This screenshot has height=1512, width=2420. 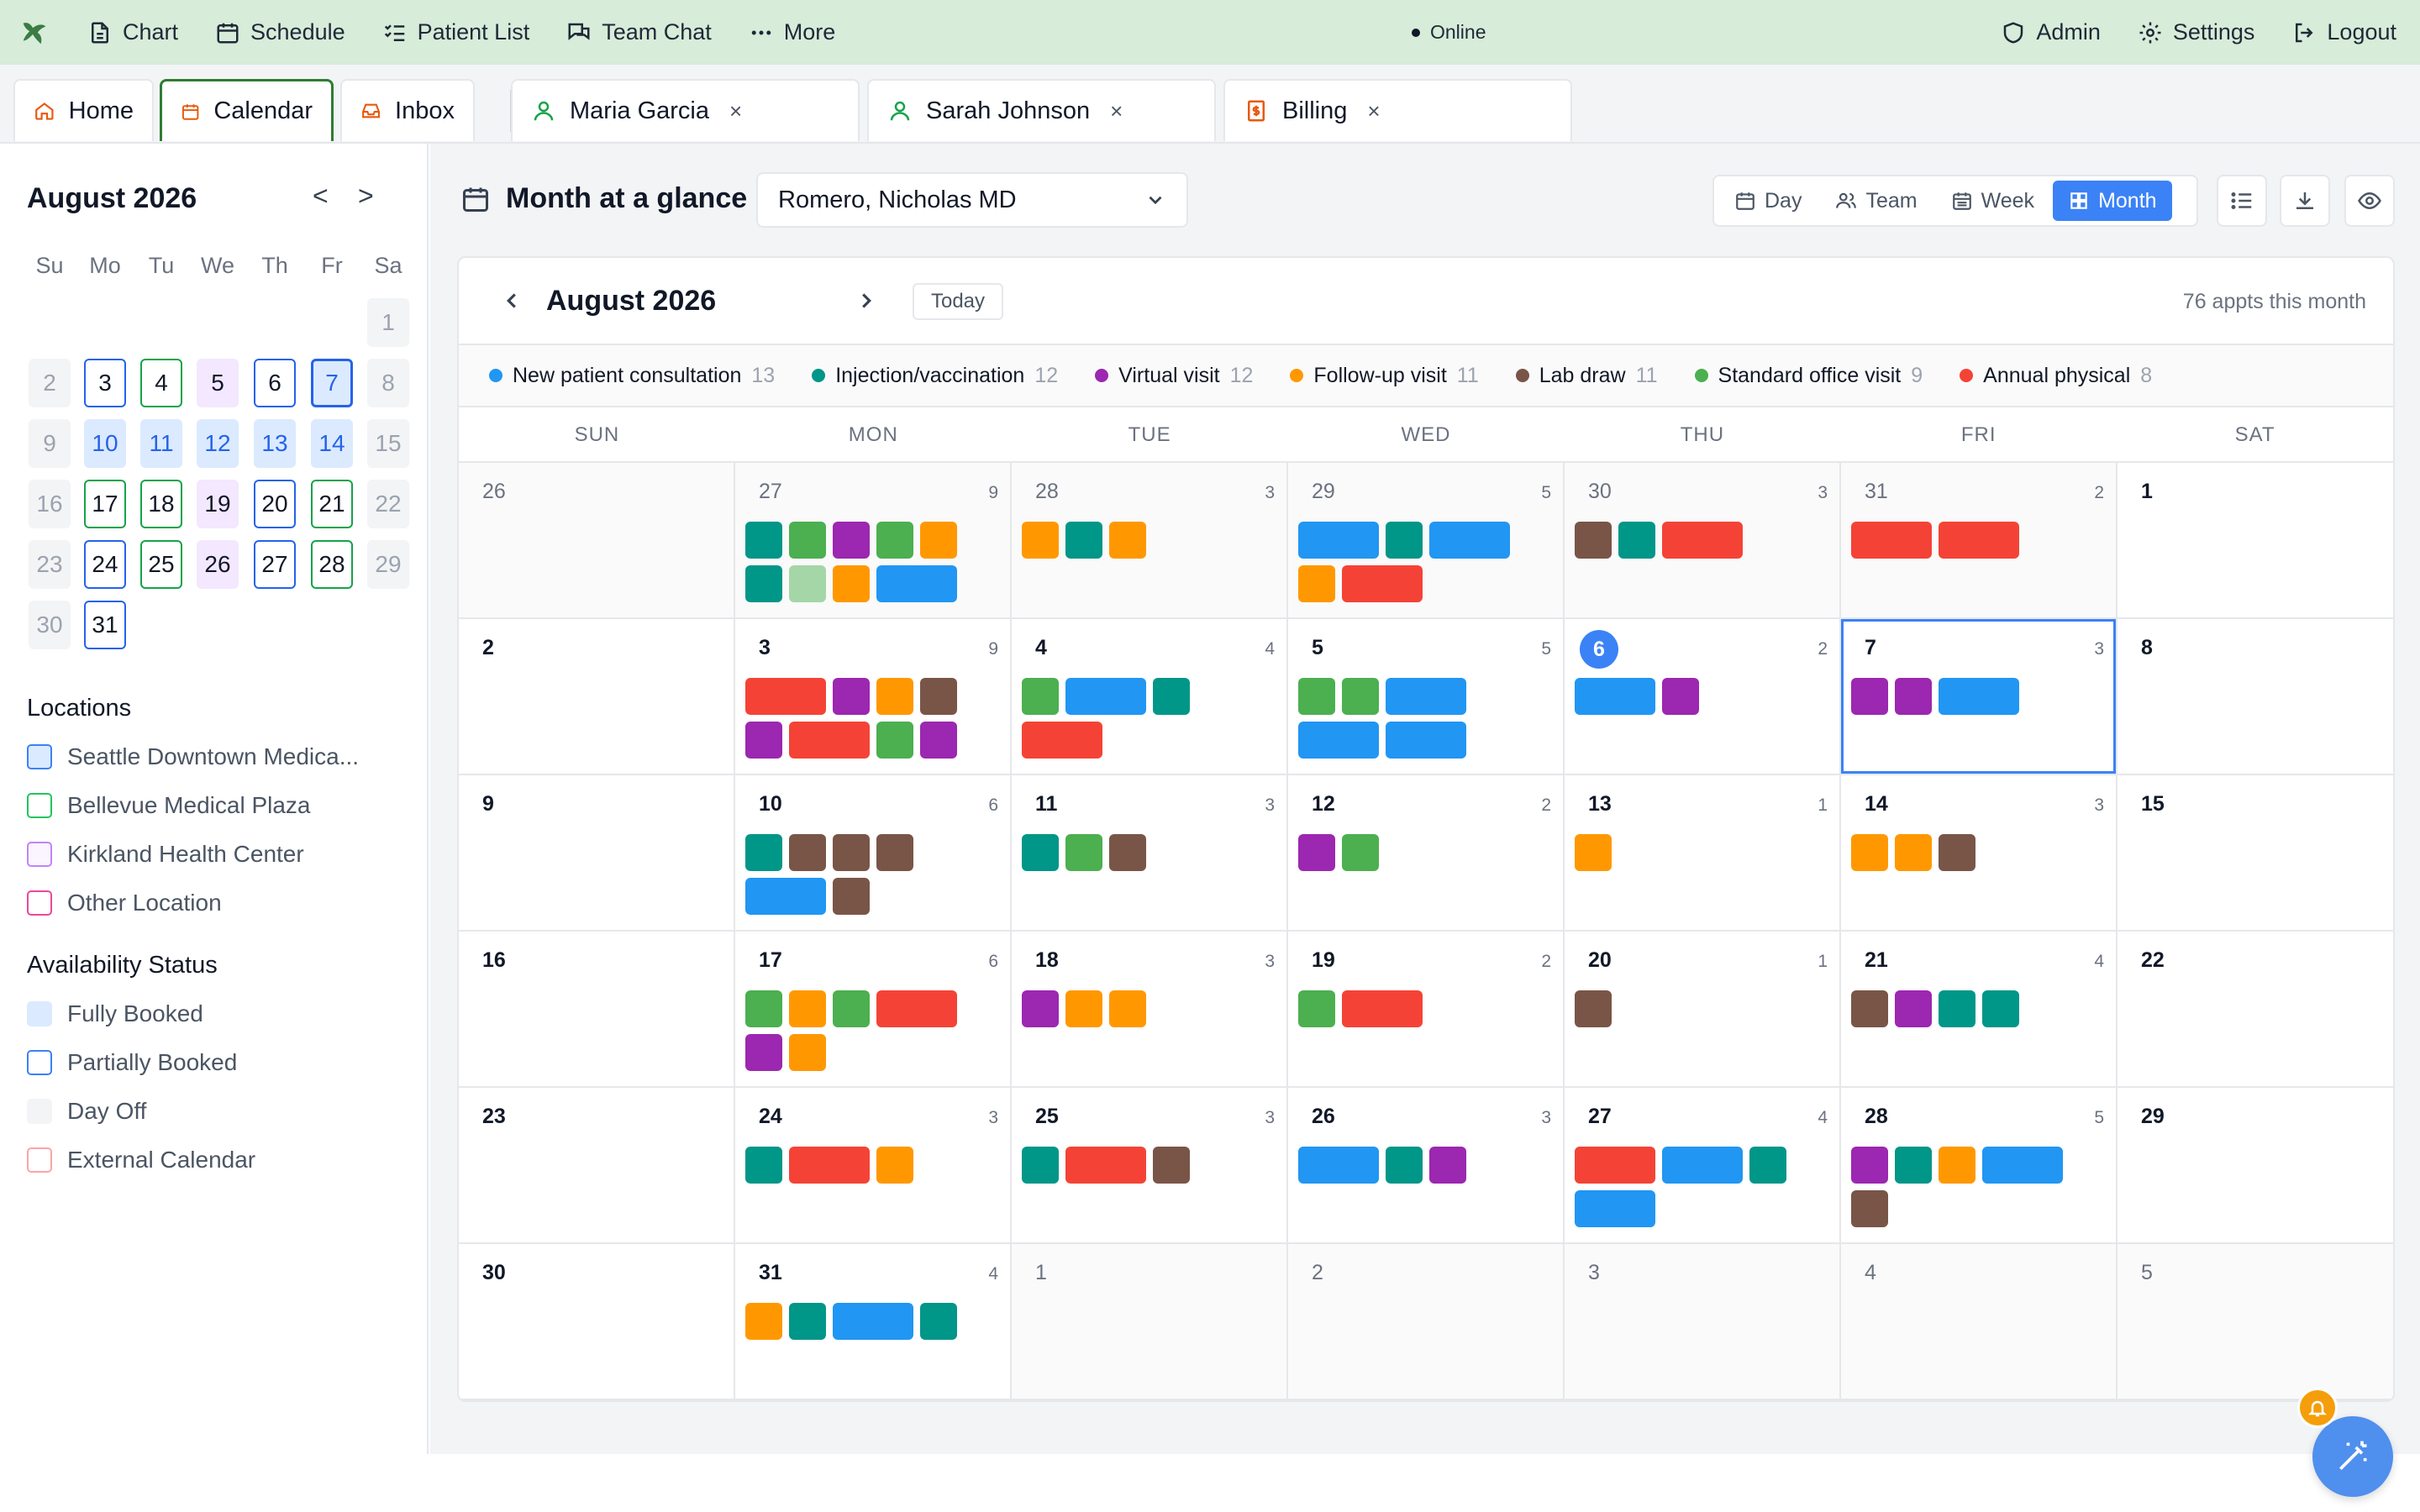 What do you see at coordinates (1703, 697) in the screenshot?
I see `day-cell: 62` at bounding box center [1703, 697].